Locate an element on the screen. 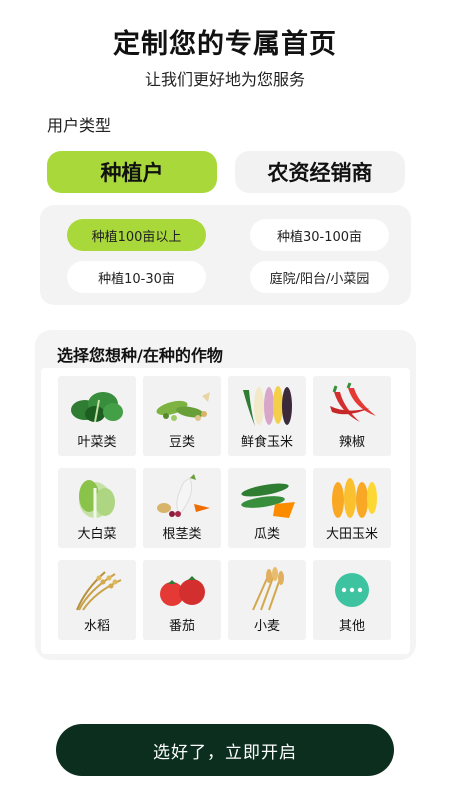  crop-gourds: 瓜类 is located at coordinates (267, 508).